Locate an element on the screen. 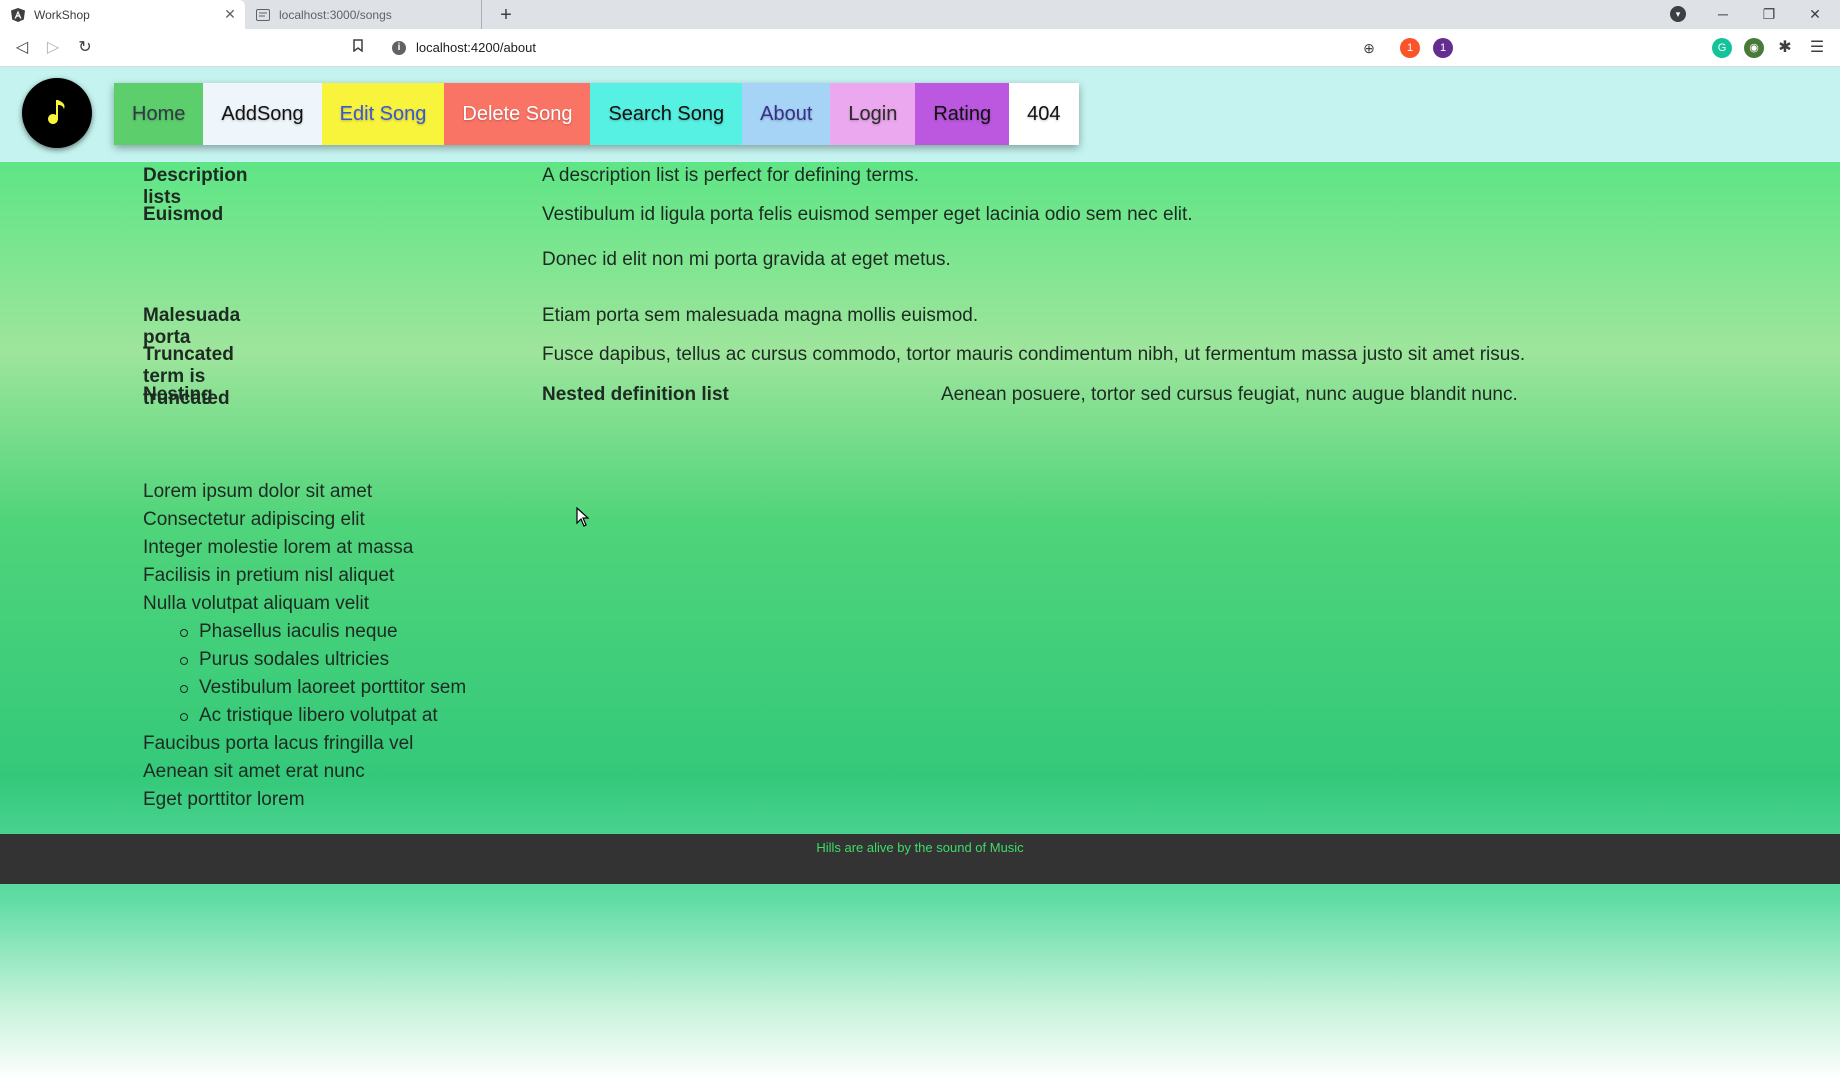 The width and height of the screenshot is (1840, 1080). extensions-puzzle-icon: ✱ is located at coordinates (1785, 48).